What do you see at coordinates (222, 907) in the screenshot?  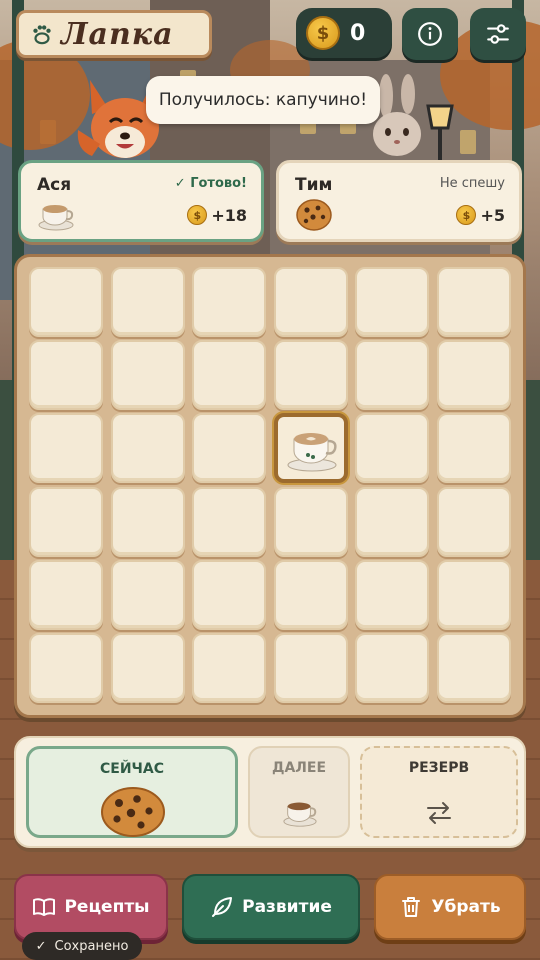 I see `leaf-icon` at bounding box center [222, 907].